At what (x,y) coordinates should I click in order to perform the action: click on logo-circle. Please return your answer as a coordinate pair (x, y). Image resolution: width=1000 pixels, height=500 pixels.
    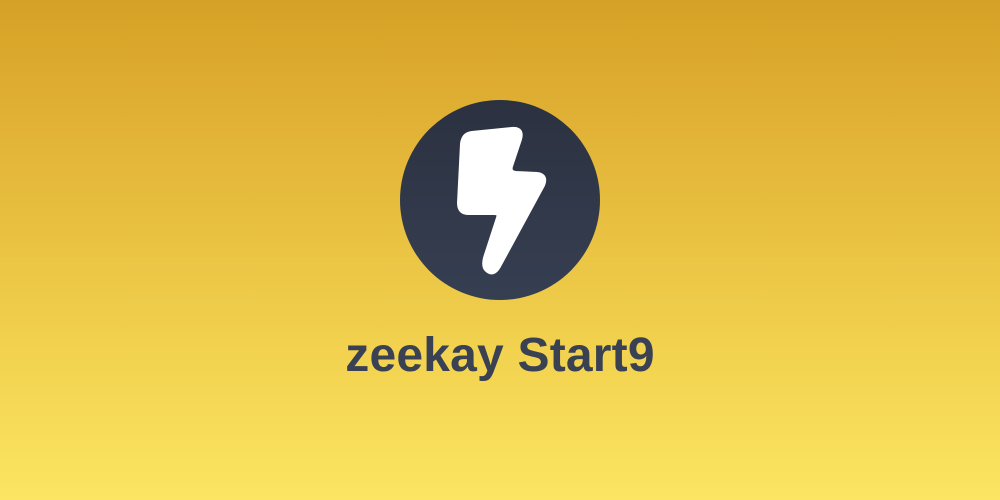
    Looking at the image, I should click on (500, 200).